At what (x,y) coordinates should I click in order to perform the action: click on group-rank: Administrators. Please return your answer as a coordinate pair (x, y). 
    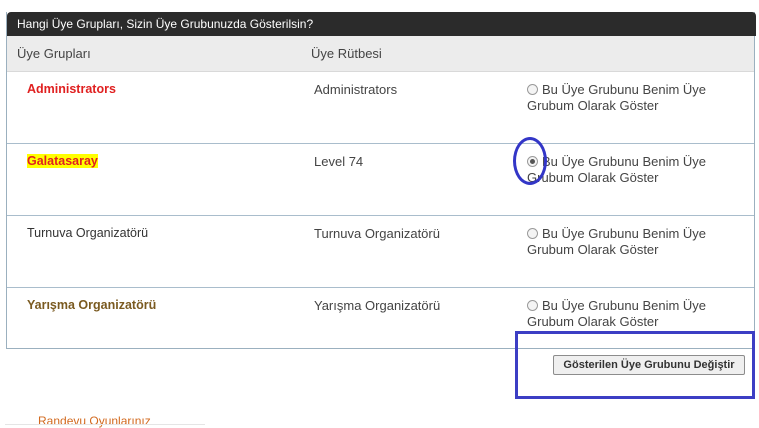
    Looking at the image, I should click on (356, 89).